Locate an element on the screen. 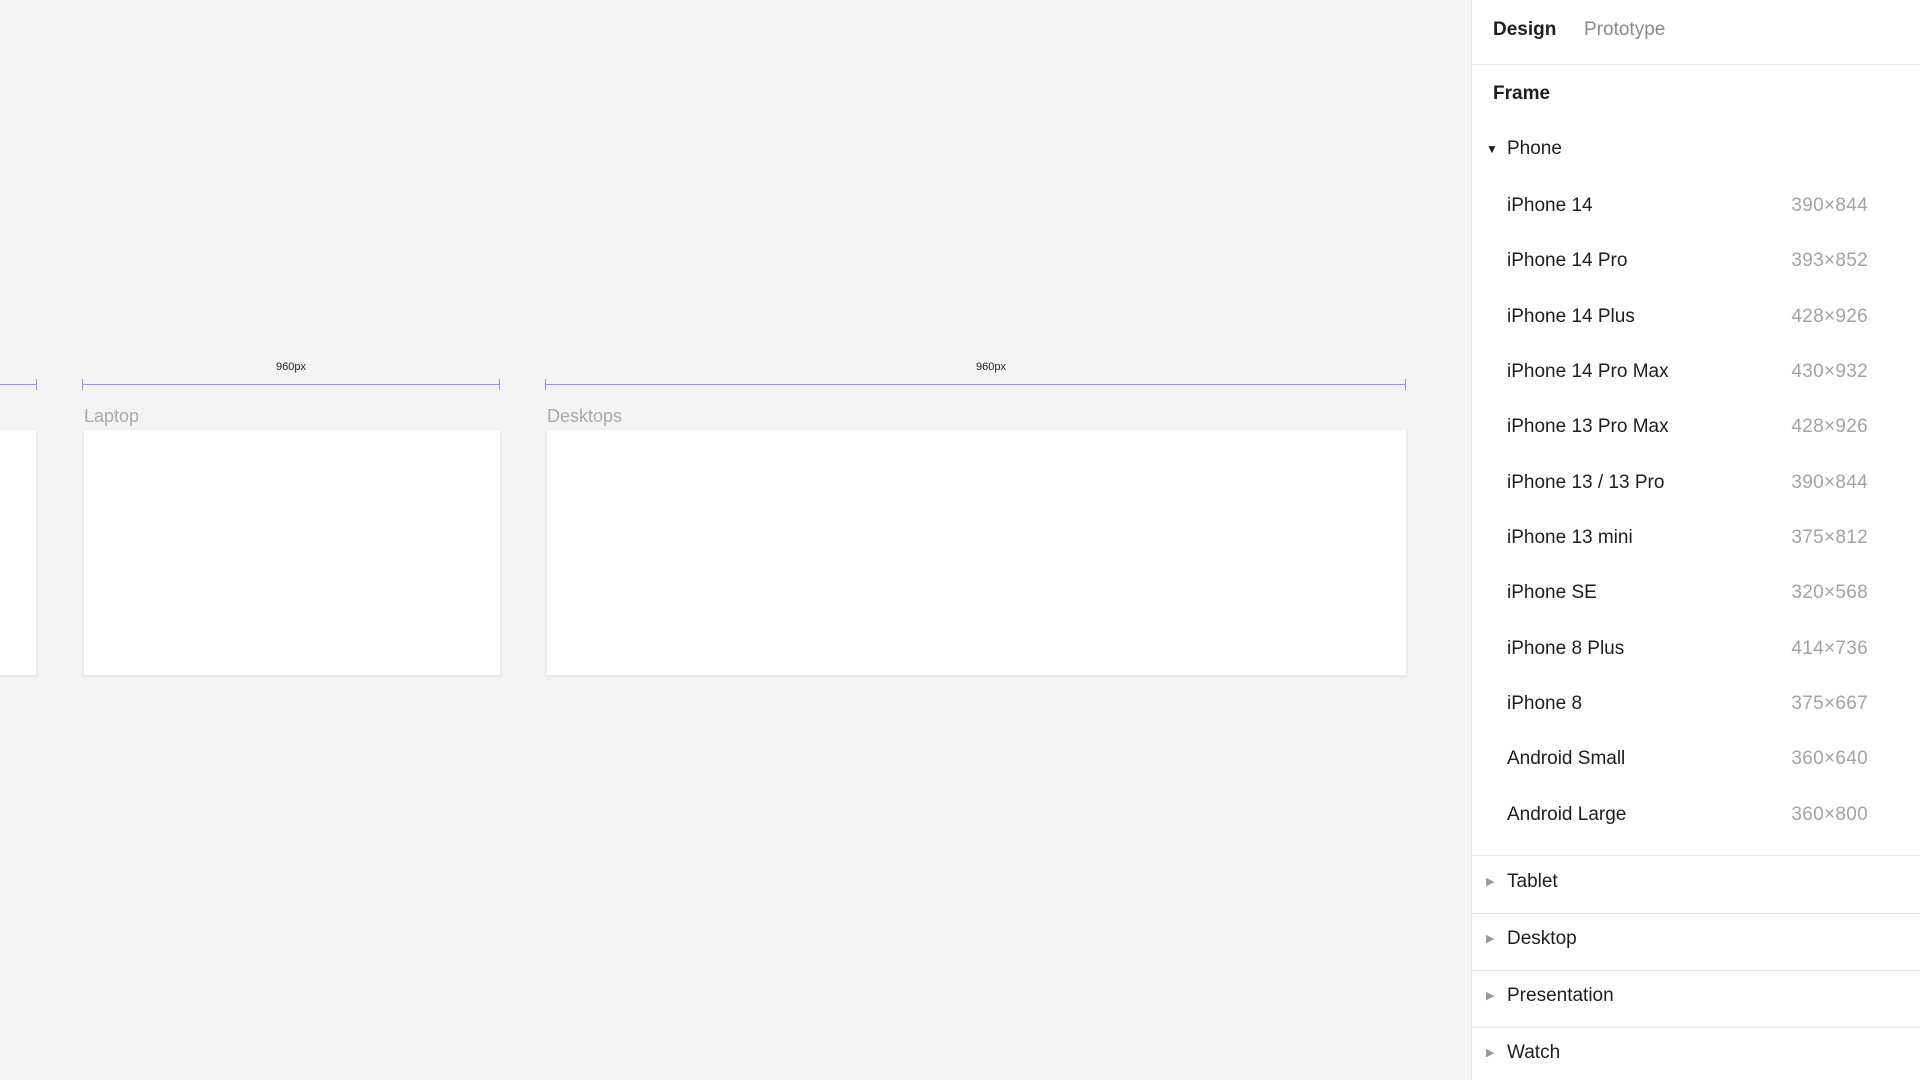 This screenshot has height=1080, width=1920. section-title-frame: Frame is located at coordinates (1522, 93).